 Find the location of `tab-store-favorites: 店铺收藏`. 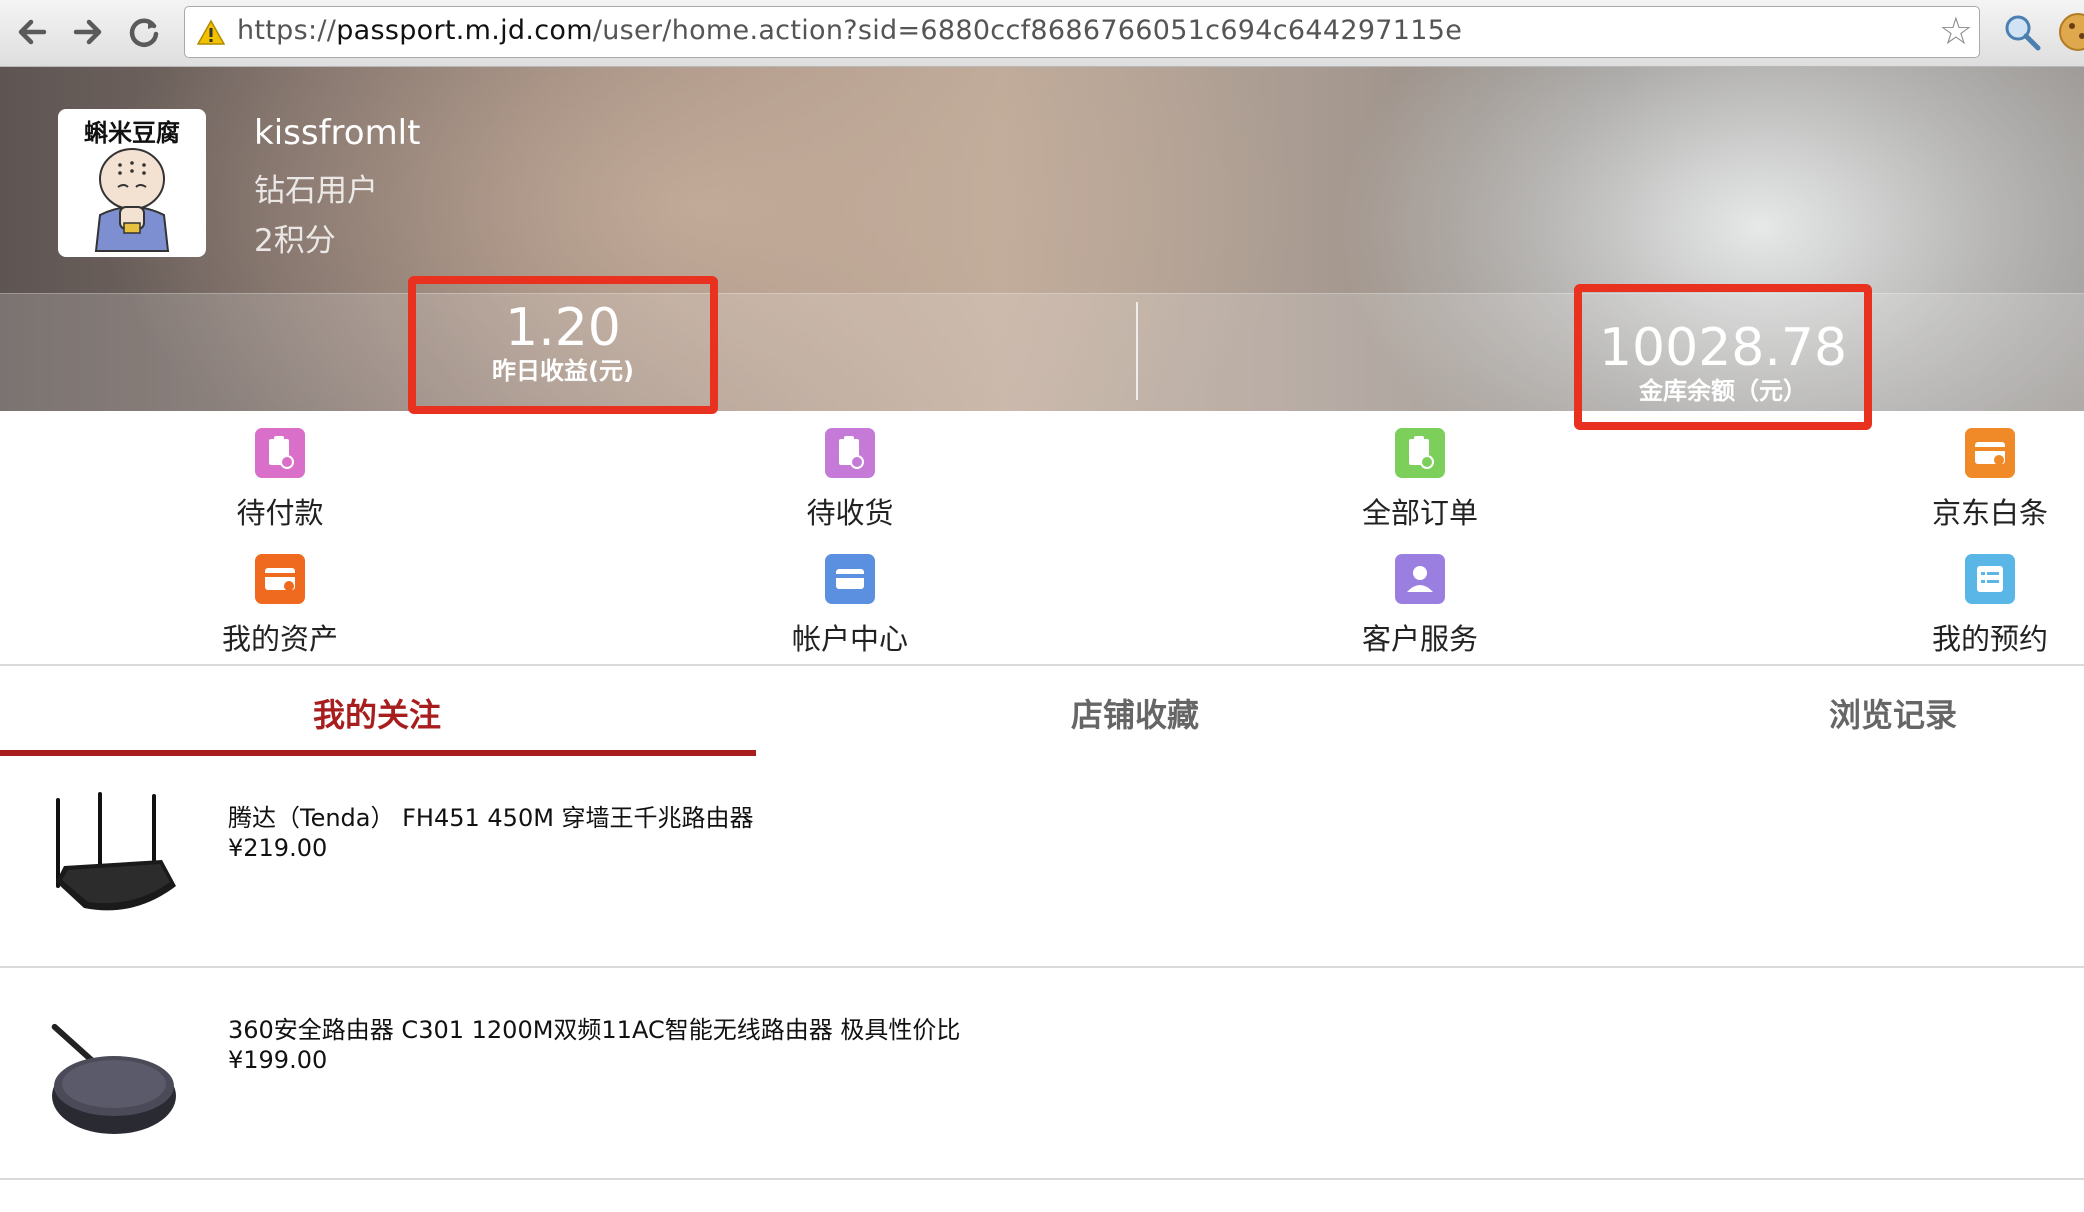

tab-store-favorites: 店铺收藏 is located at coordinates (1135, 722).